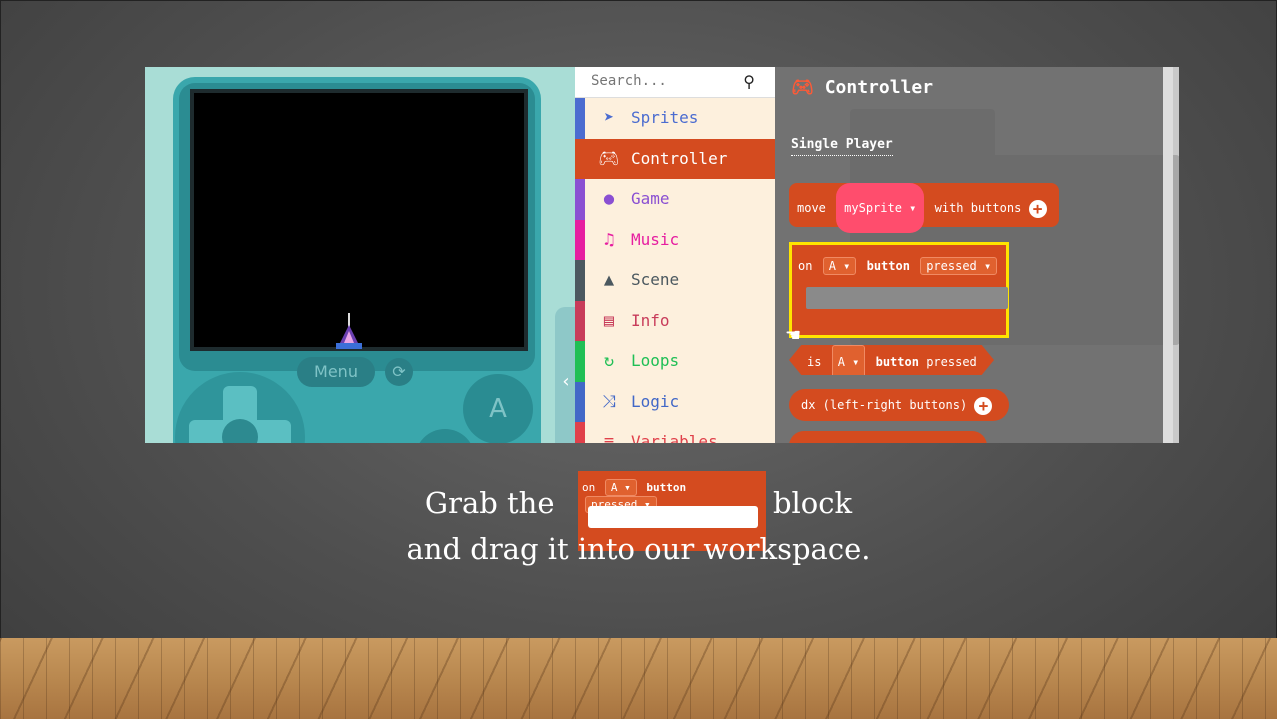  Describe the element at coordinates (655, 239) in the screenshot. I see `category-label: Music` at that location.